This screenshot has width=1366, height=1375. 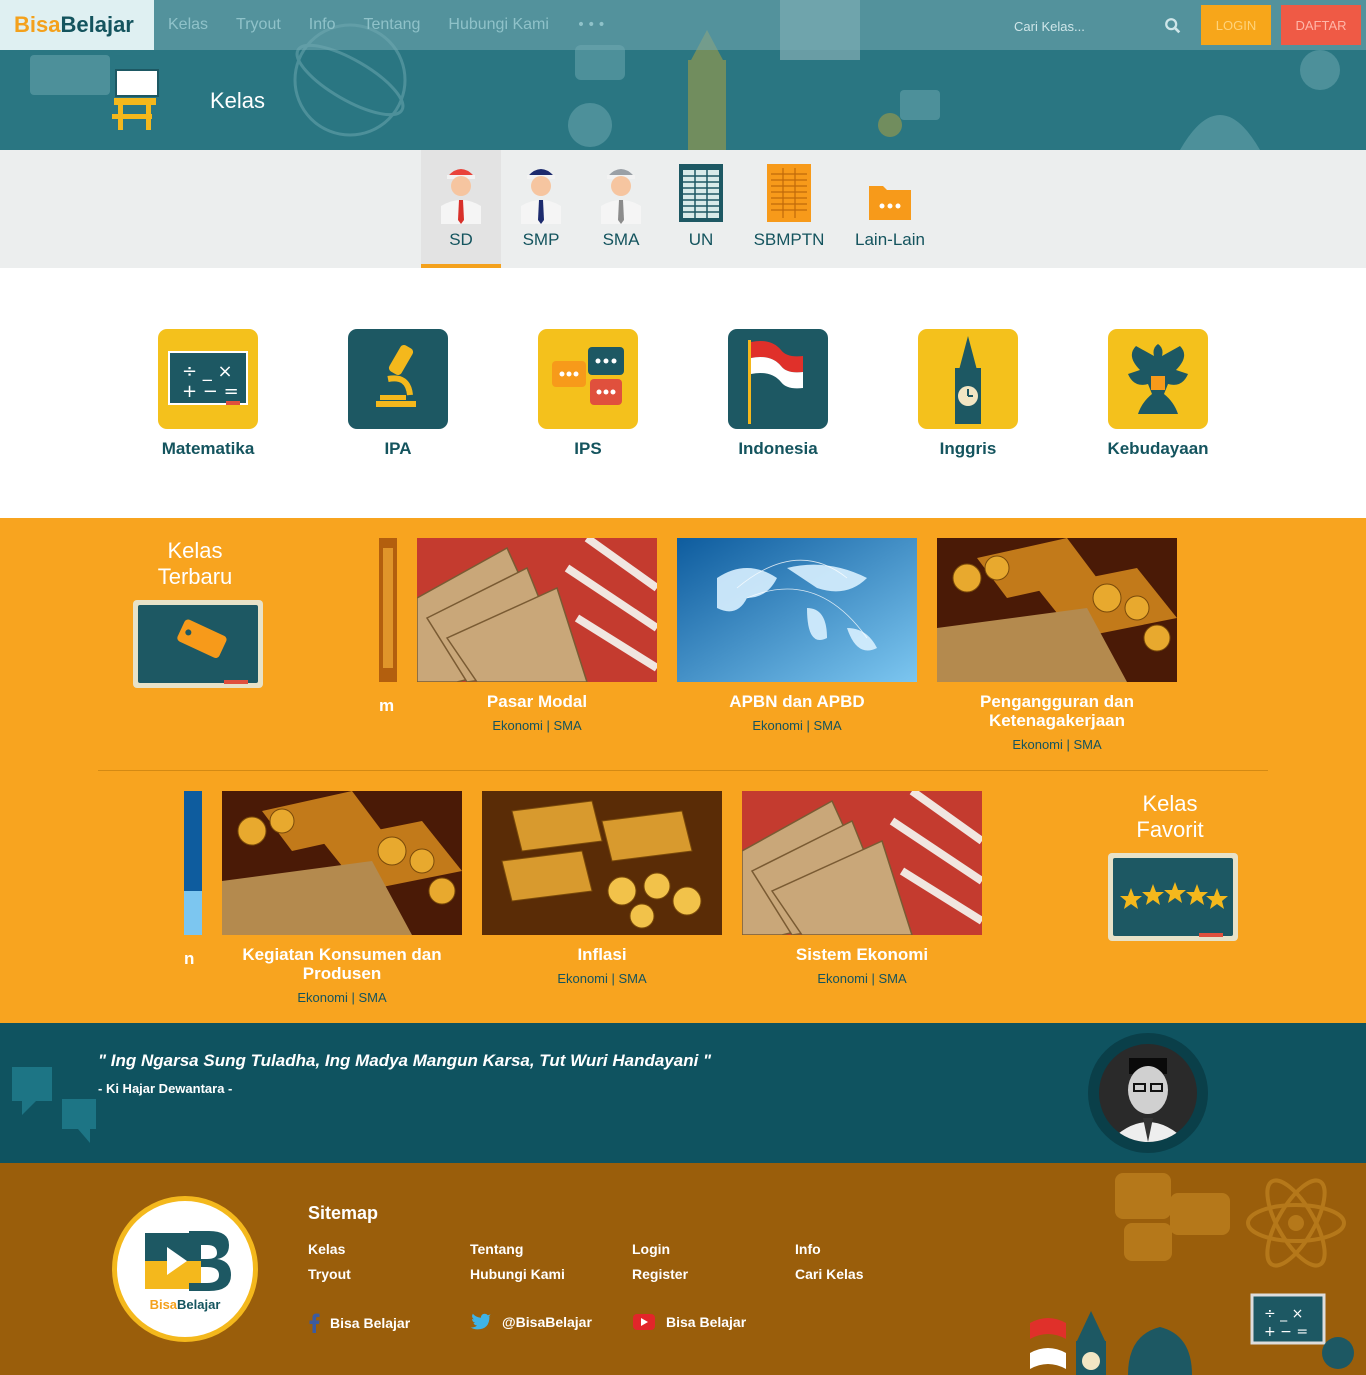 I want to click on quote-author: - Ki Hajar Dewantara -, so click(x=165, y=1088).